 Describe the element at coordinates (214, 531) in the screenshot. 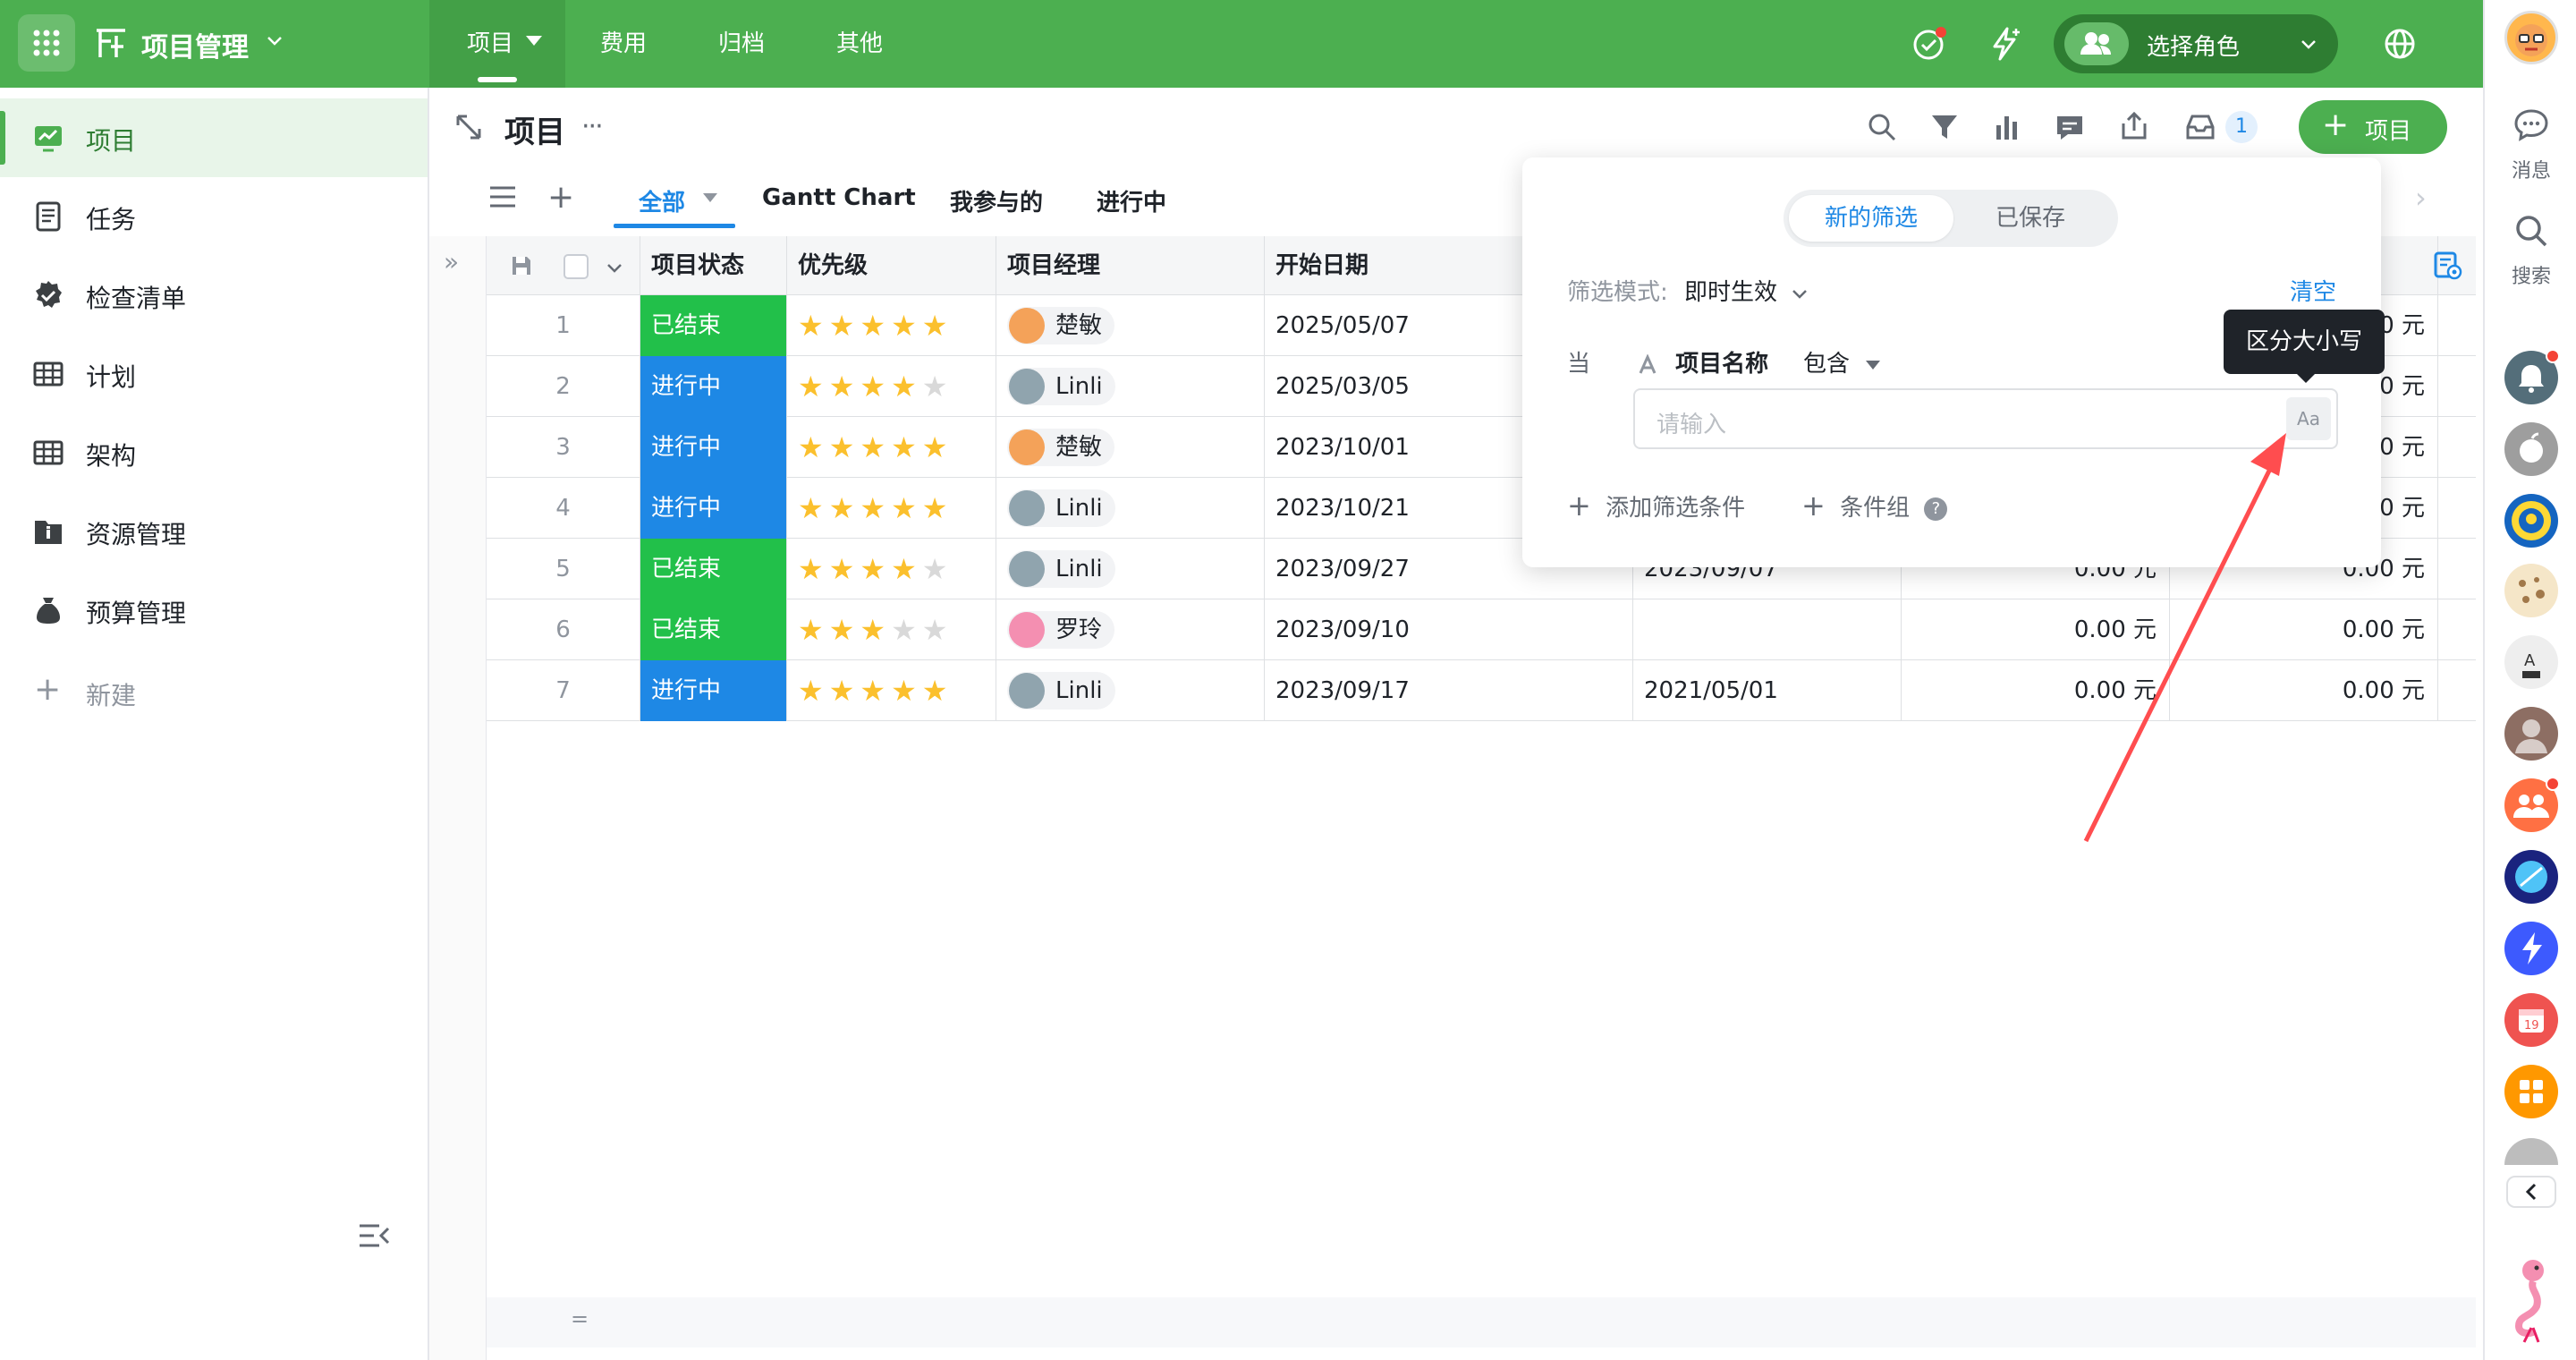

I see `sidebar-item-resources: 资源管理` at that location.